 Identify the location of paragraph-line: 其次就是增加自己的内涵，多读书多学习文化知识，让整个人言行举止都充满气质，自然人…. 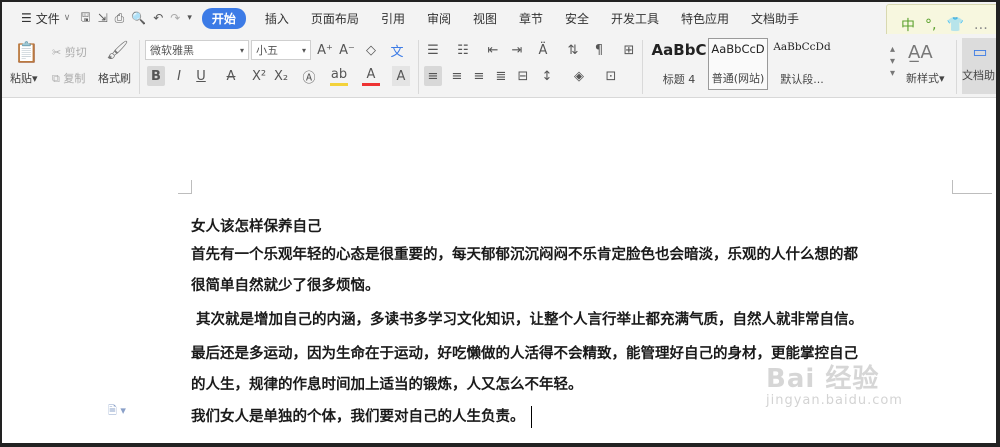
(527, 320).